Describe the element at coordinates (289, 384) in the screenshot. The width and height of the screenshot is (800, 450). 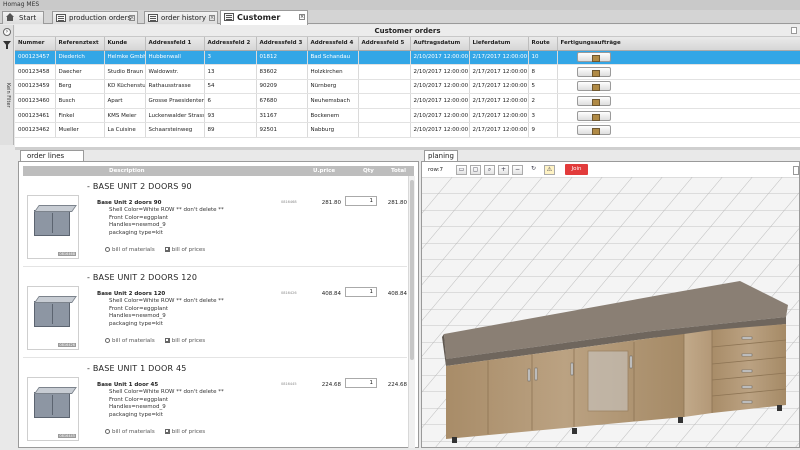
I see `item-code: 0816445` at that location.